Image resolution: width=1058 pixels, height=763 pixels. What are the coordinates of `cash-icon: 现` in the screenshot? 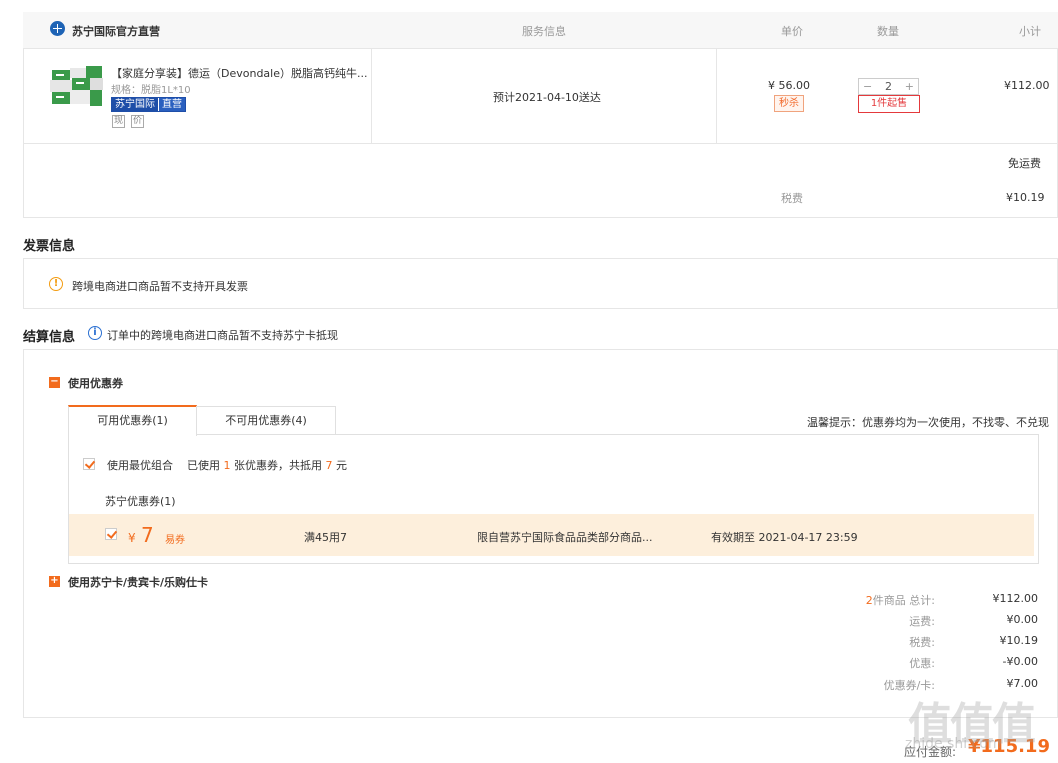 It's located at (118, 121).